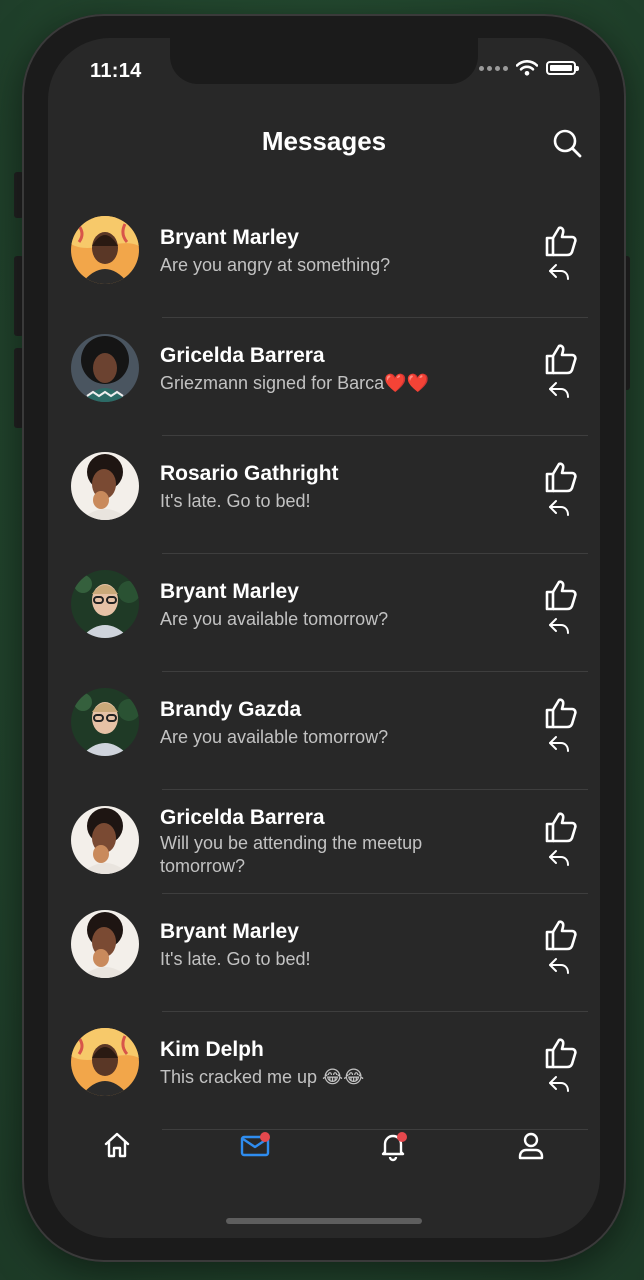 Image resolution: width=644 pixels, height=1280 pixels. I want to click on message-row: Rosario Gathright It's late. Go to bed!, so click(324, 495).